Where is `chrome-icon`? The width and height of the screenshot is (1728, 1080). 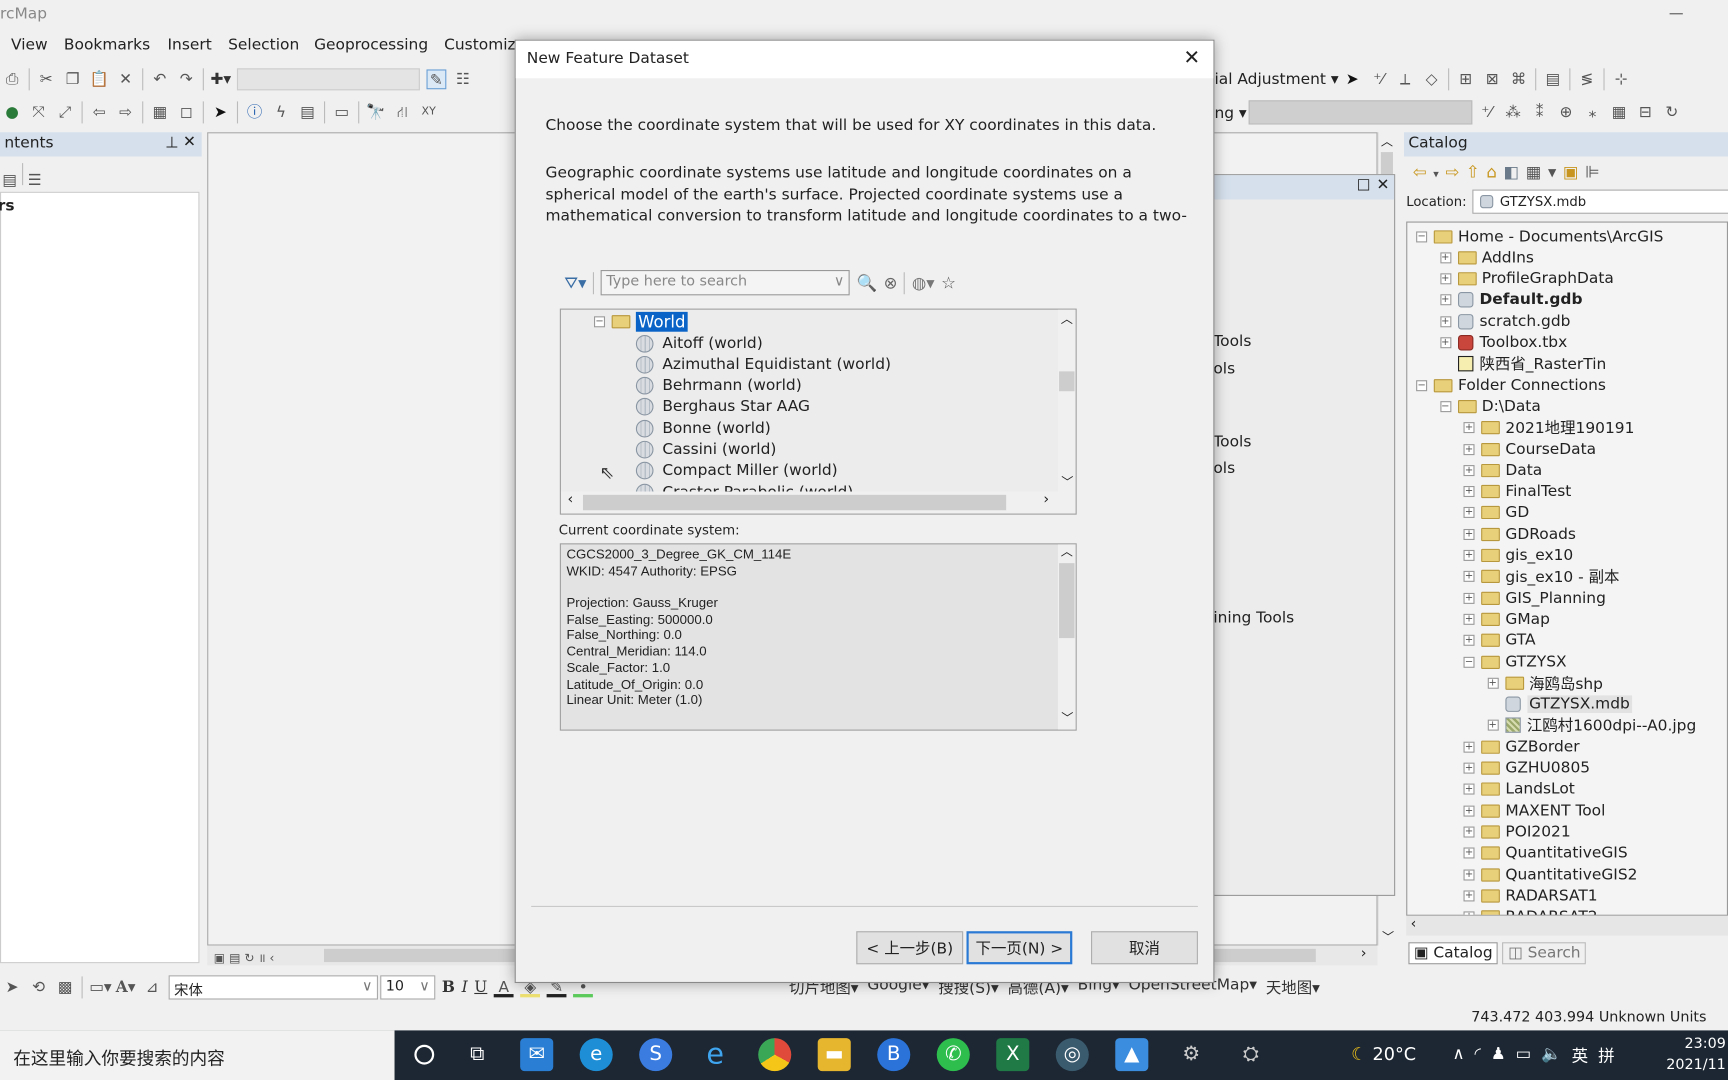 chrome-icon is located at coordinates (775, 1055).